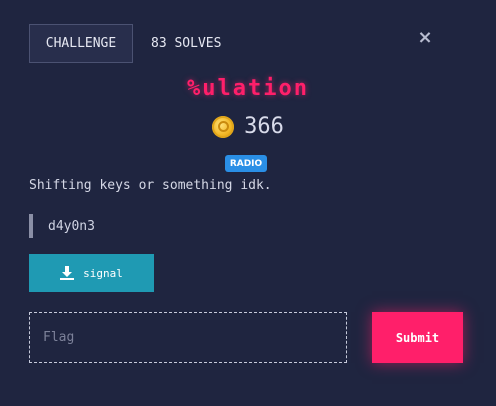 The height and width of the screenshot is (406, 496). What do you see at coordinates (81, 43) in the screenshot?
I see `tab-challenge: CHALLENGE` at bounding box center [81, 43].